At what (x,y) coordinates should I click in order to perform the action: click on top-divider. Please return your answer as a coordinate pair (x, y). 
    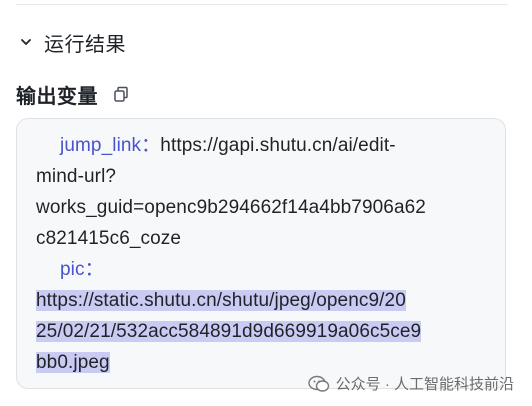
    Looking at the image, I should click on (262, 4).